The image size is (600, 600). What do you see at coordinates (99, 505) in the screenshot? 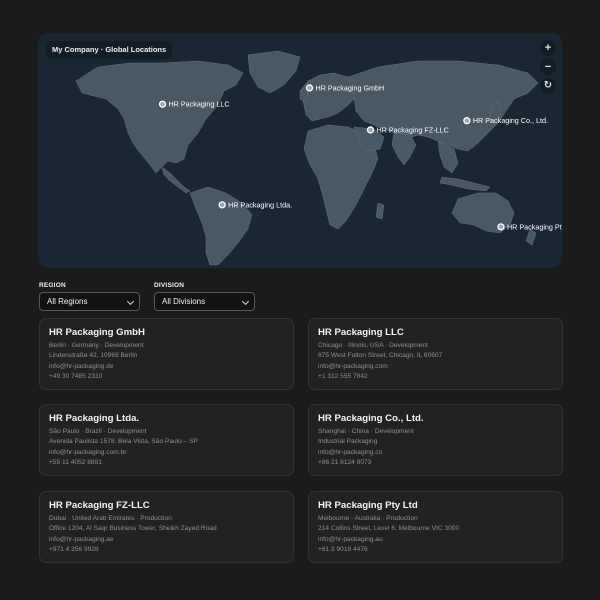
I see `location-name: HR Packaging FZ-LLC` at bounding box center [99, 505].